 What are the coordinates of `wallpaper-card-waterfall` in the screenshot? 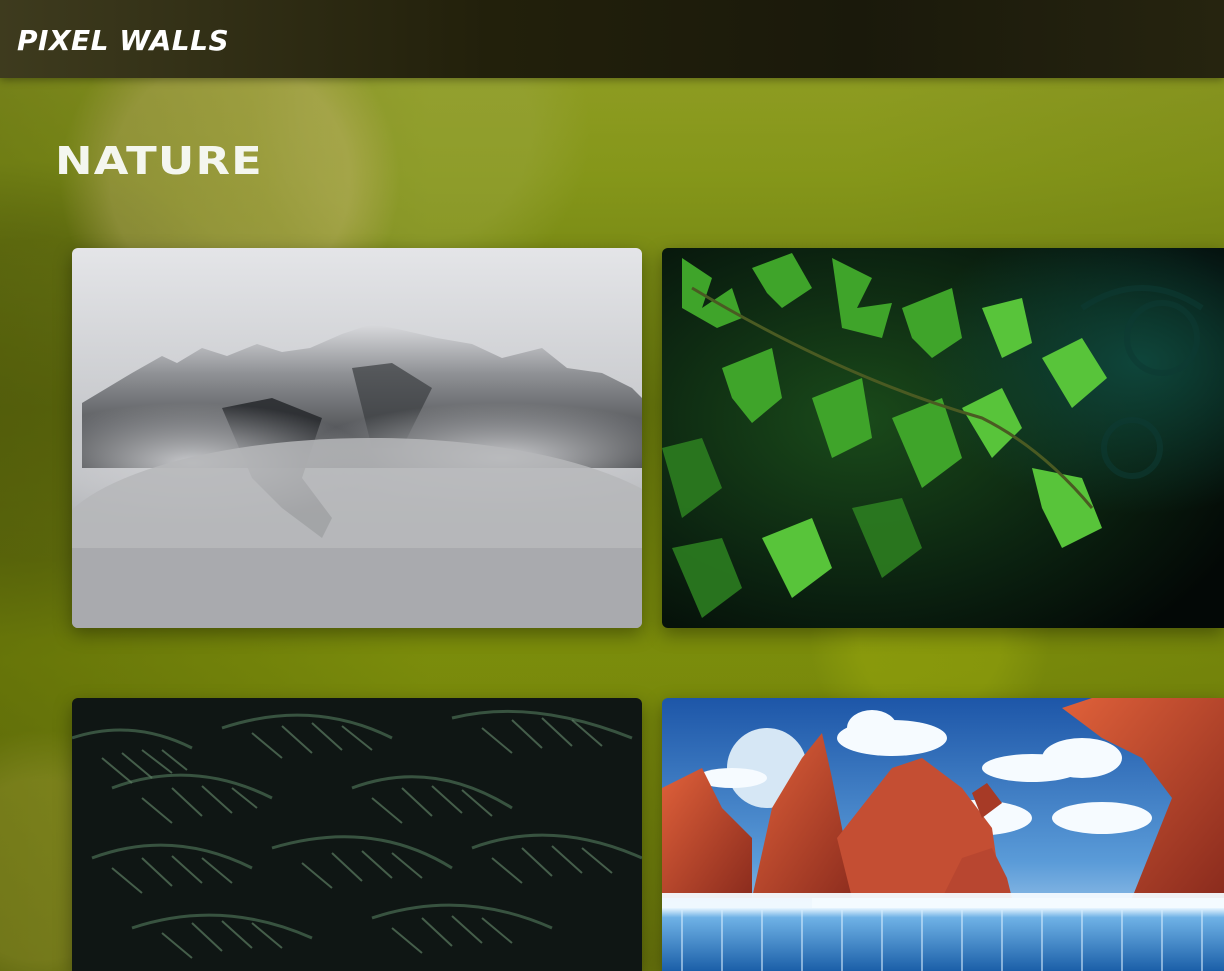 It's located at (943, 834).